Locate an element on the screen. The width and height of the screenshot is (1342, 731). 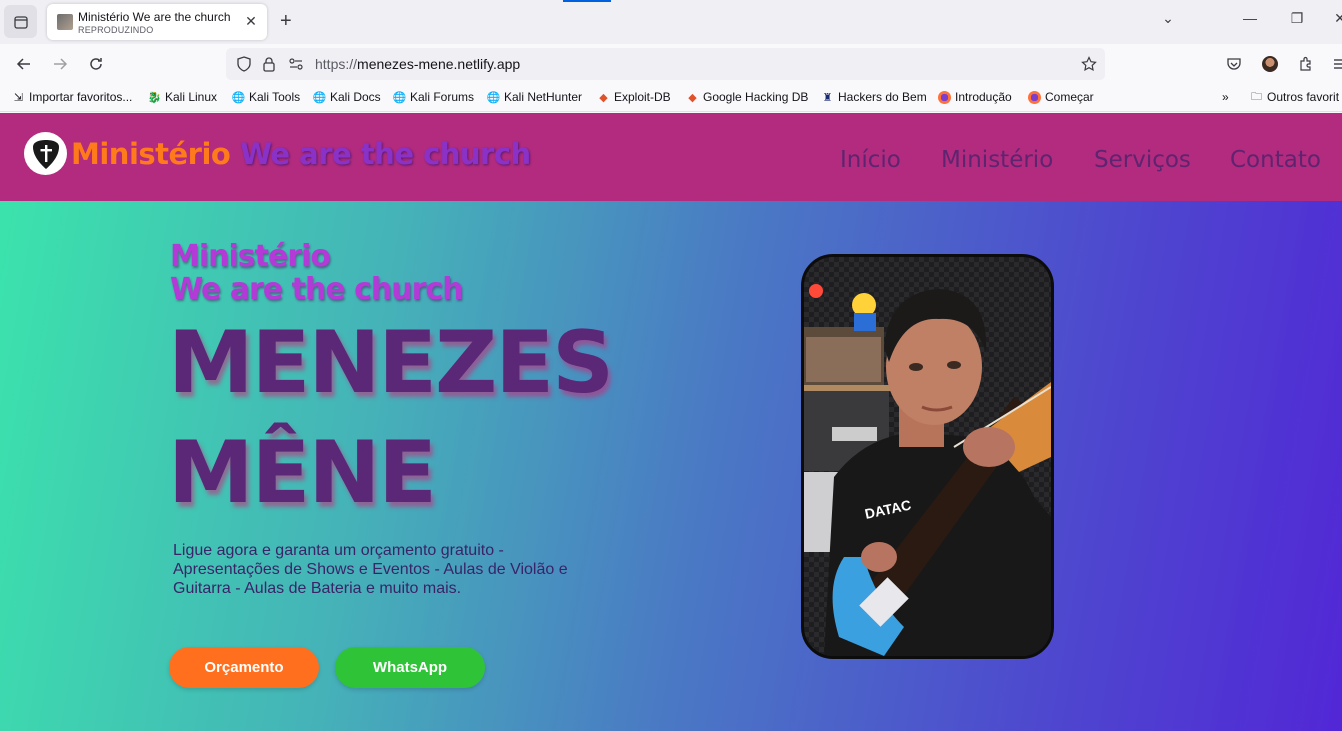
hero-name-mene: MÊNE is located at coordinates (302, 473).